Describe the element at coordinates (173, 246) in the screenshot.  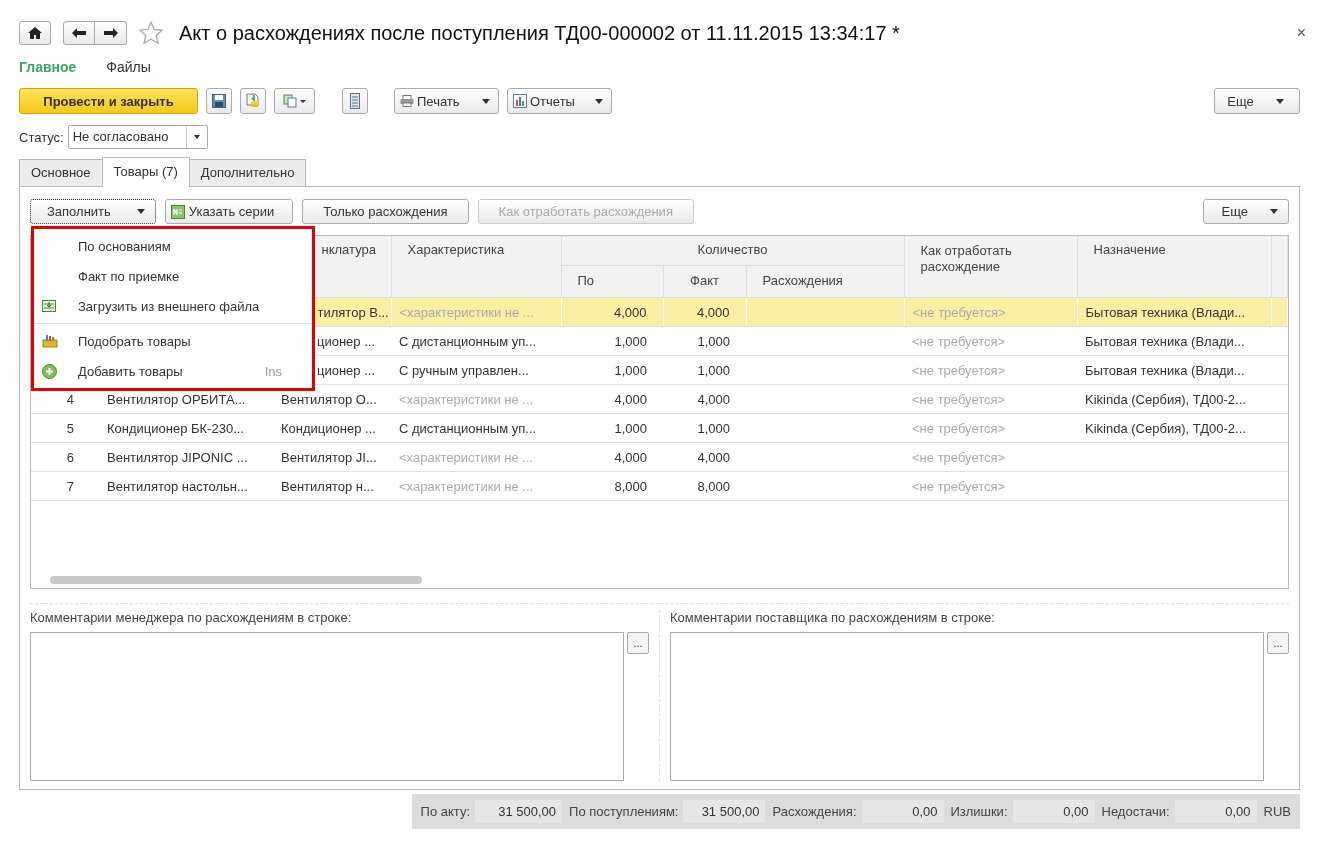
I see `menu-item: По основаниям` at that location.